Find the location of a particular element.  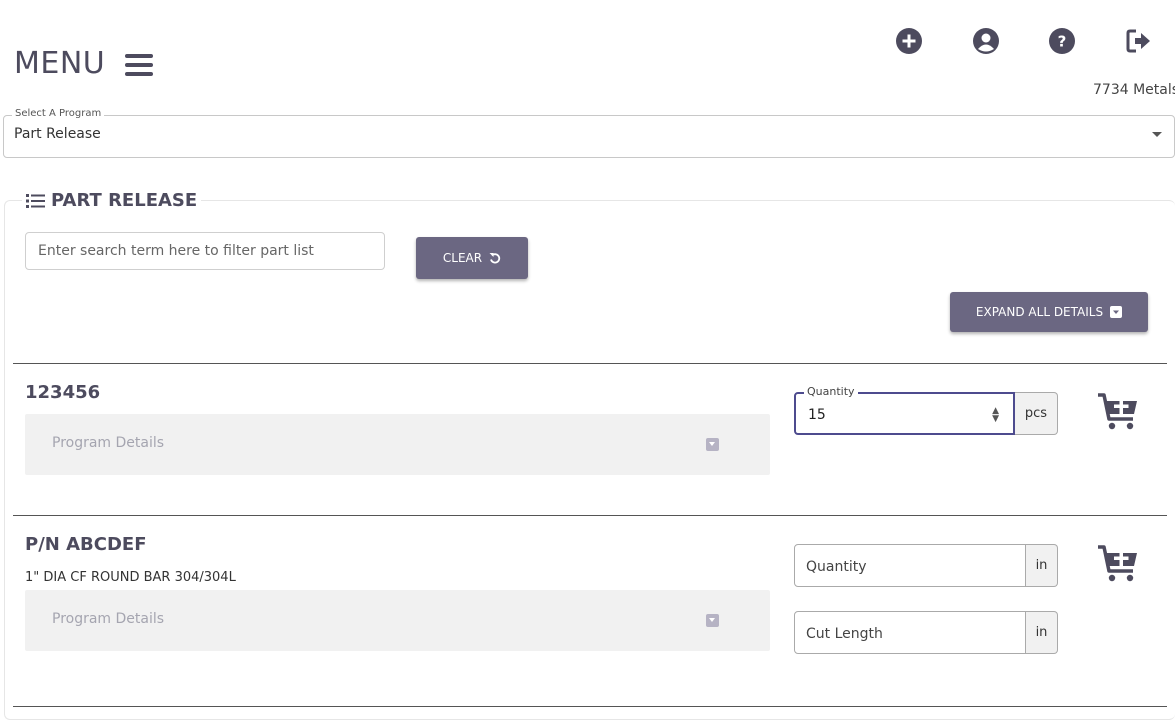

expand-label: EXPAND ALL DETAILS is located at coordinates (1039, 312).